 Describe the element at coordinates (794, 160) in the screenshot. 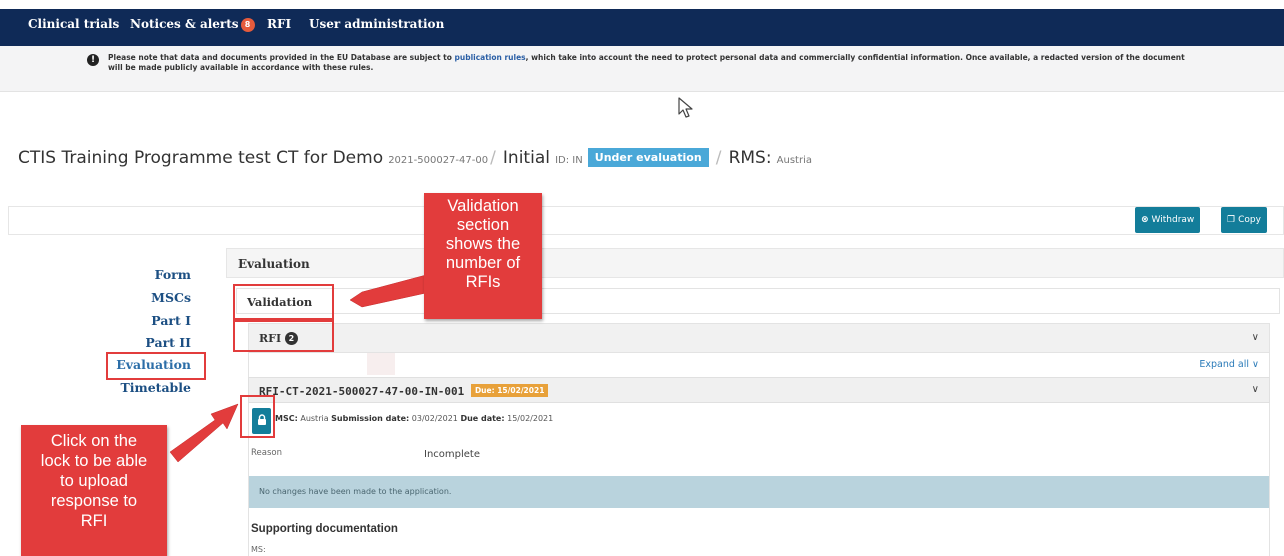

I see `rms-value: Austria` at that location.